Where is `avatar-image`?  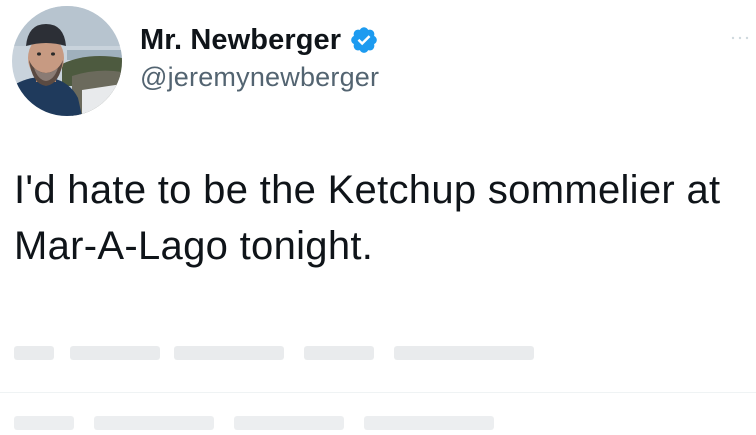
avatar-image is located at coordinates (67, 61).